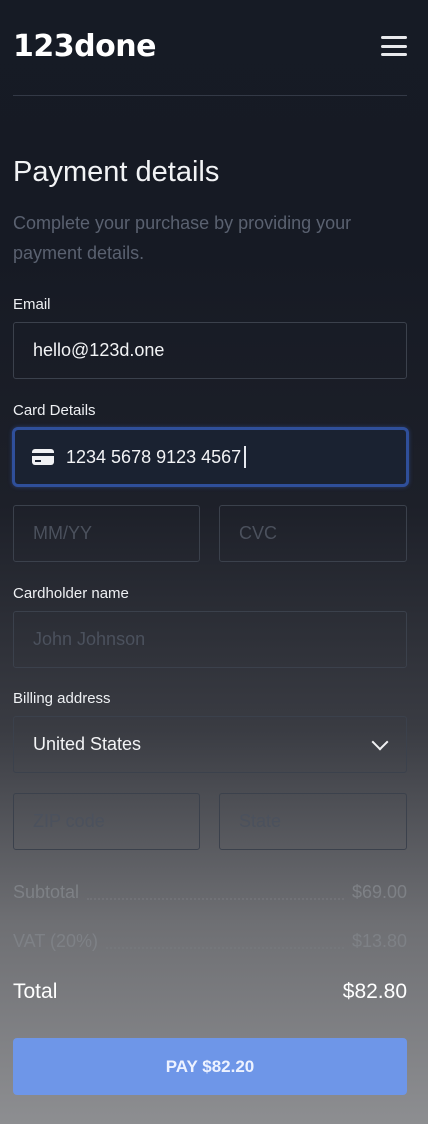  What do you see at coordinates (154, 456) in the screenshot?
I see `card-number-value: 1234 5678 9123 4567` at bounding box center [154, 456].